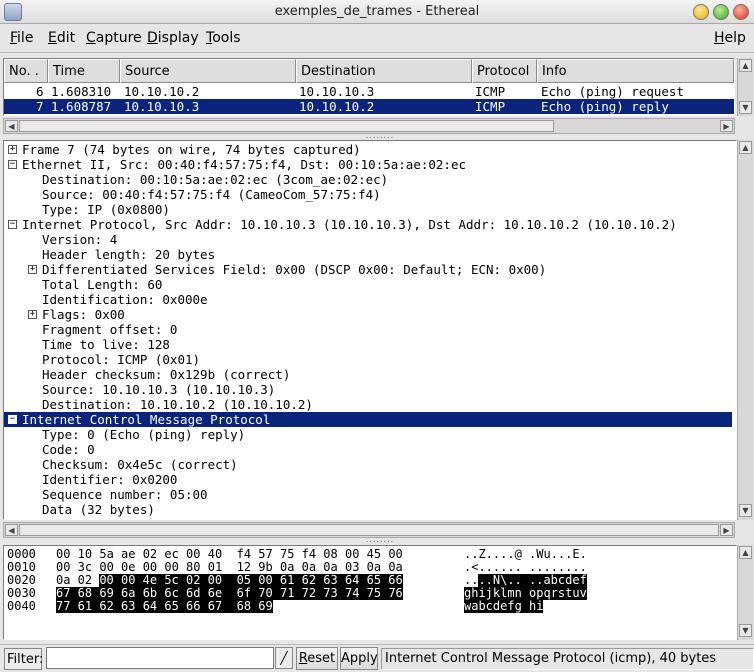 The height and width of the screenshot is (672, 754). I want to click on tree-item-label: Header length: 20 bytes, so click(129, 254).